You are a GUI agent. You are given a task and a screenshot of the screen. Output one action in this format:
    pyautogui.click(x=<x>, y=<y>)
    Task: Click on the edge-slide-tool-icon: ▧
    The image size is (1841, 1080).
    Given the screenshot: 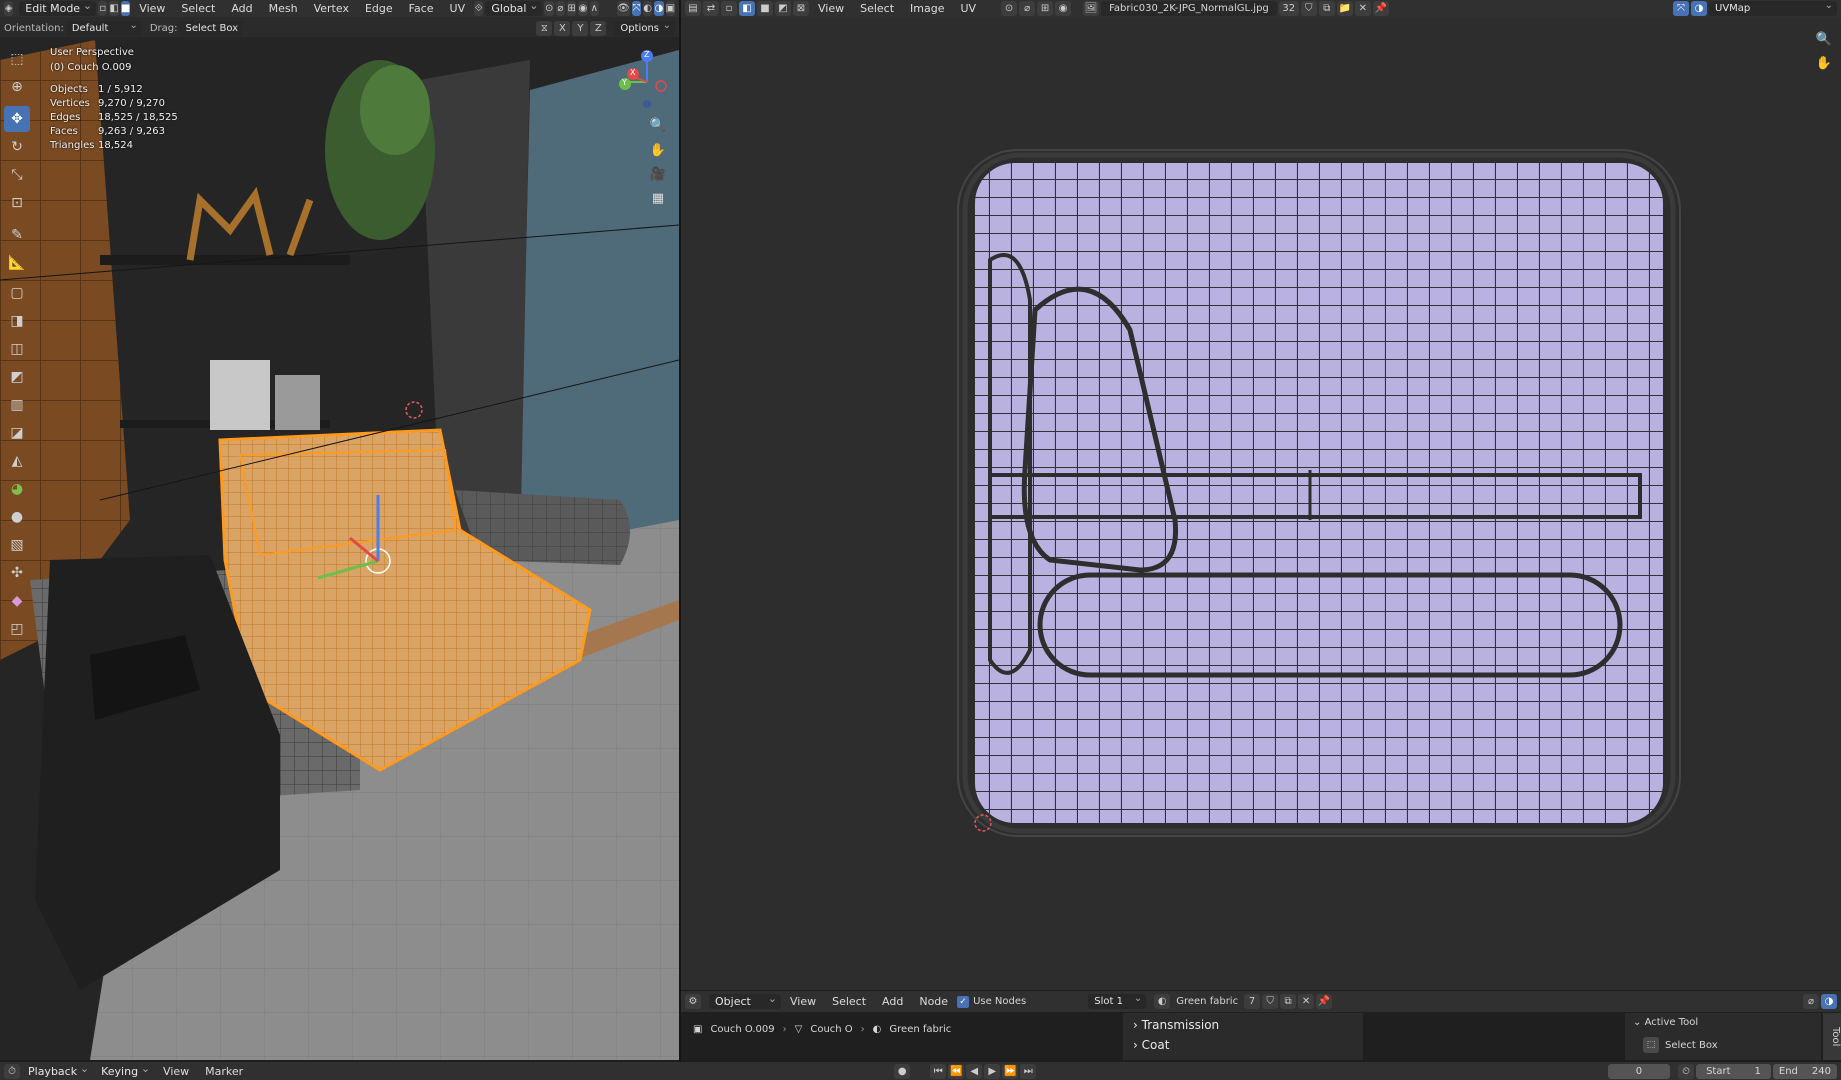 What is the action you would take?
    pyautogui.click(x=17, y=545)
    